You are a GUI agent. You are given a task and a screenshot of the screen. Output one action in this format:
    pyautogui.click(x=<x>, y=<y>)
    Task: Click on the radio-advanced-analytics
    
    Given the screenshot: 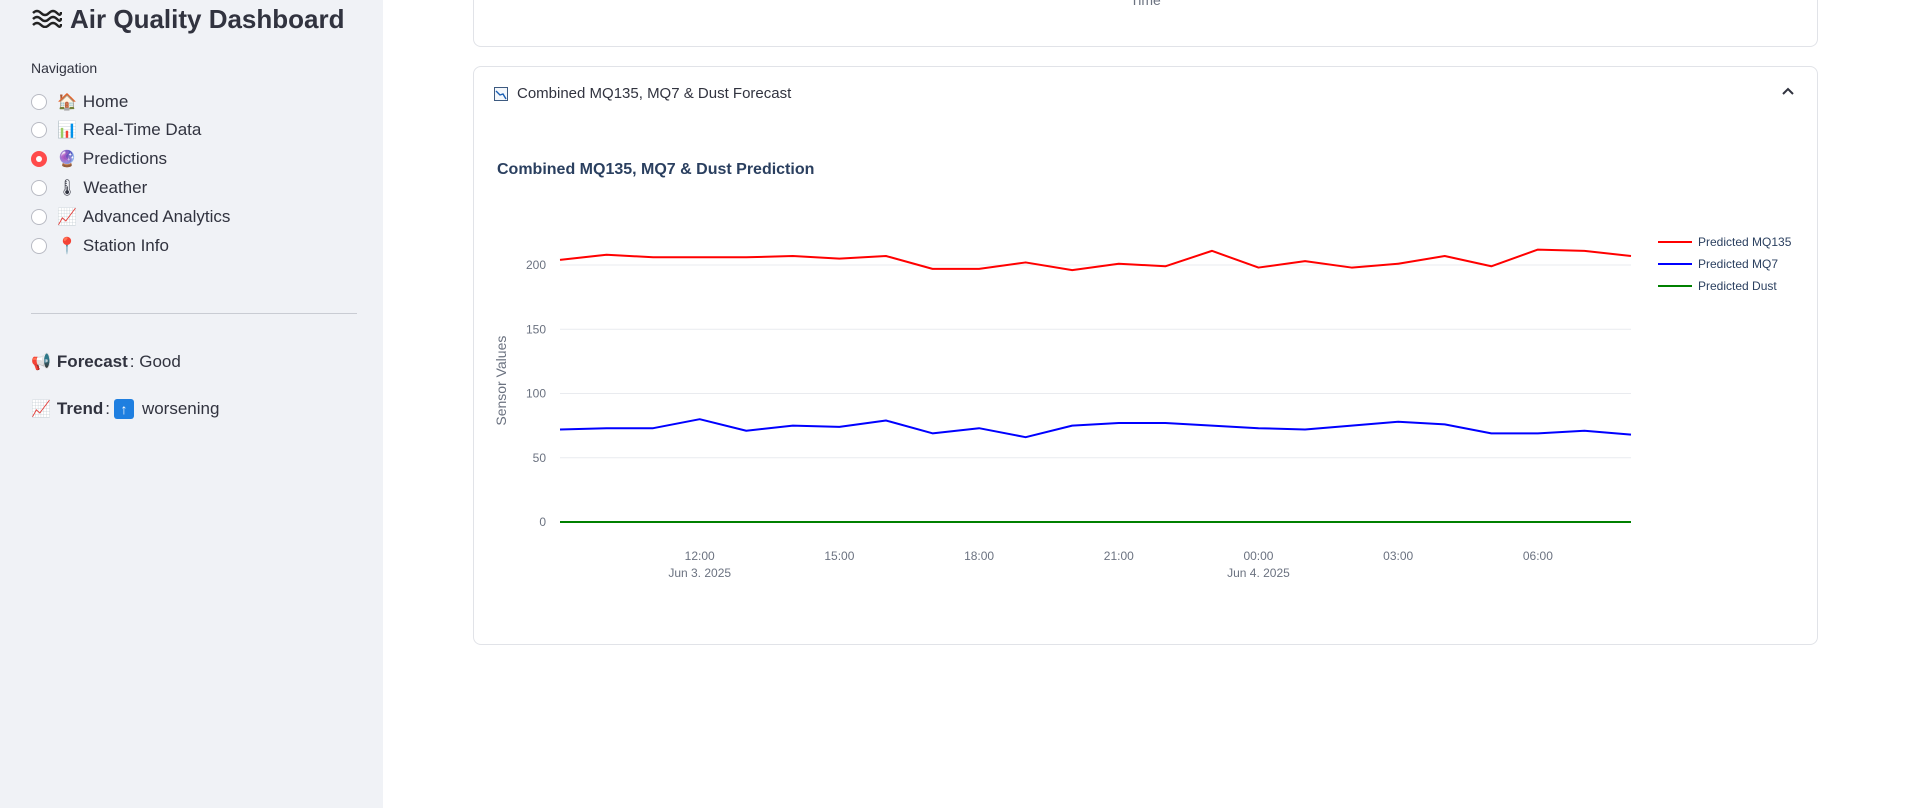 What is the action you would take?
    pyautogui.click(x=39, y=217)
    